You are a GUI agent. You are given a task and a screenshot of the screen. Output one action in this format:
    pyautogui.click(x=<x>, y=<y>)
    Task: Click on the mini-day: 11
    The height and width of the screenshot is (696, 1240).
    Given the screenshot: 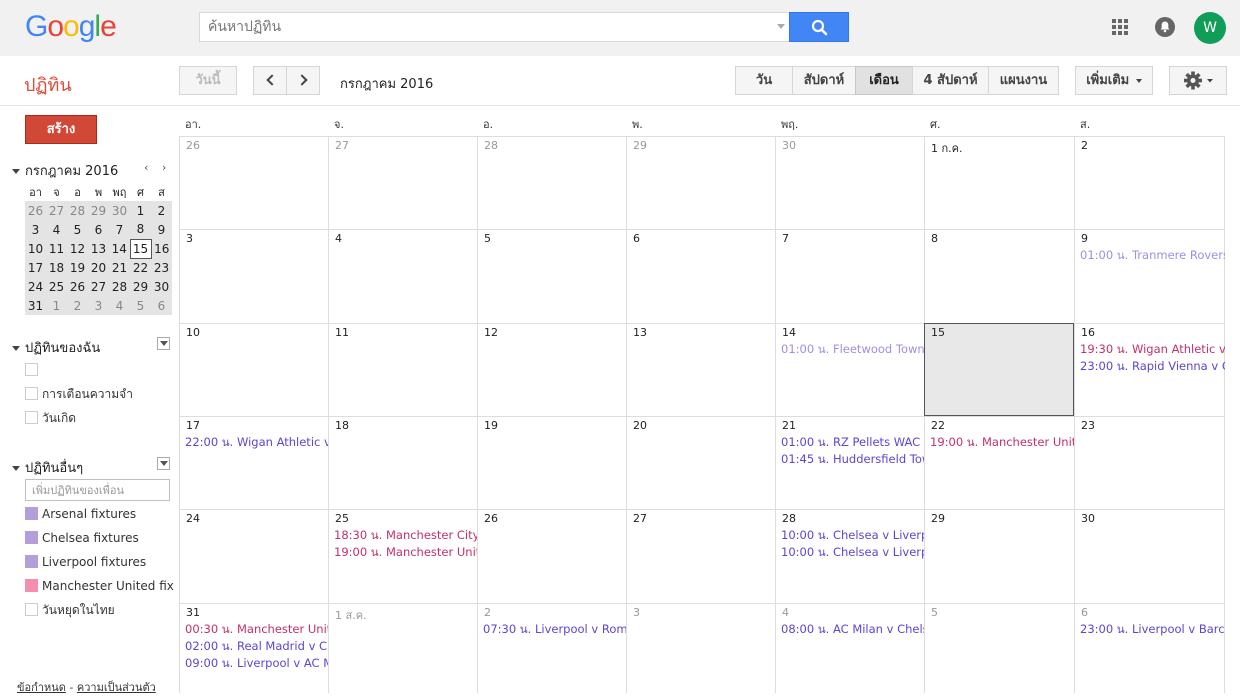 What is the action you would take?
    pyautogui.click(x=56, y=248)
    